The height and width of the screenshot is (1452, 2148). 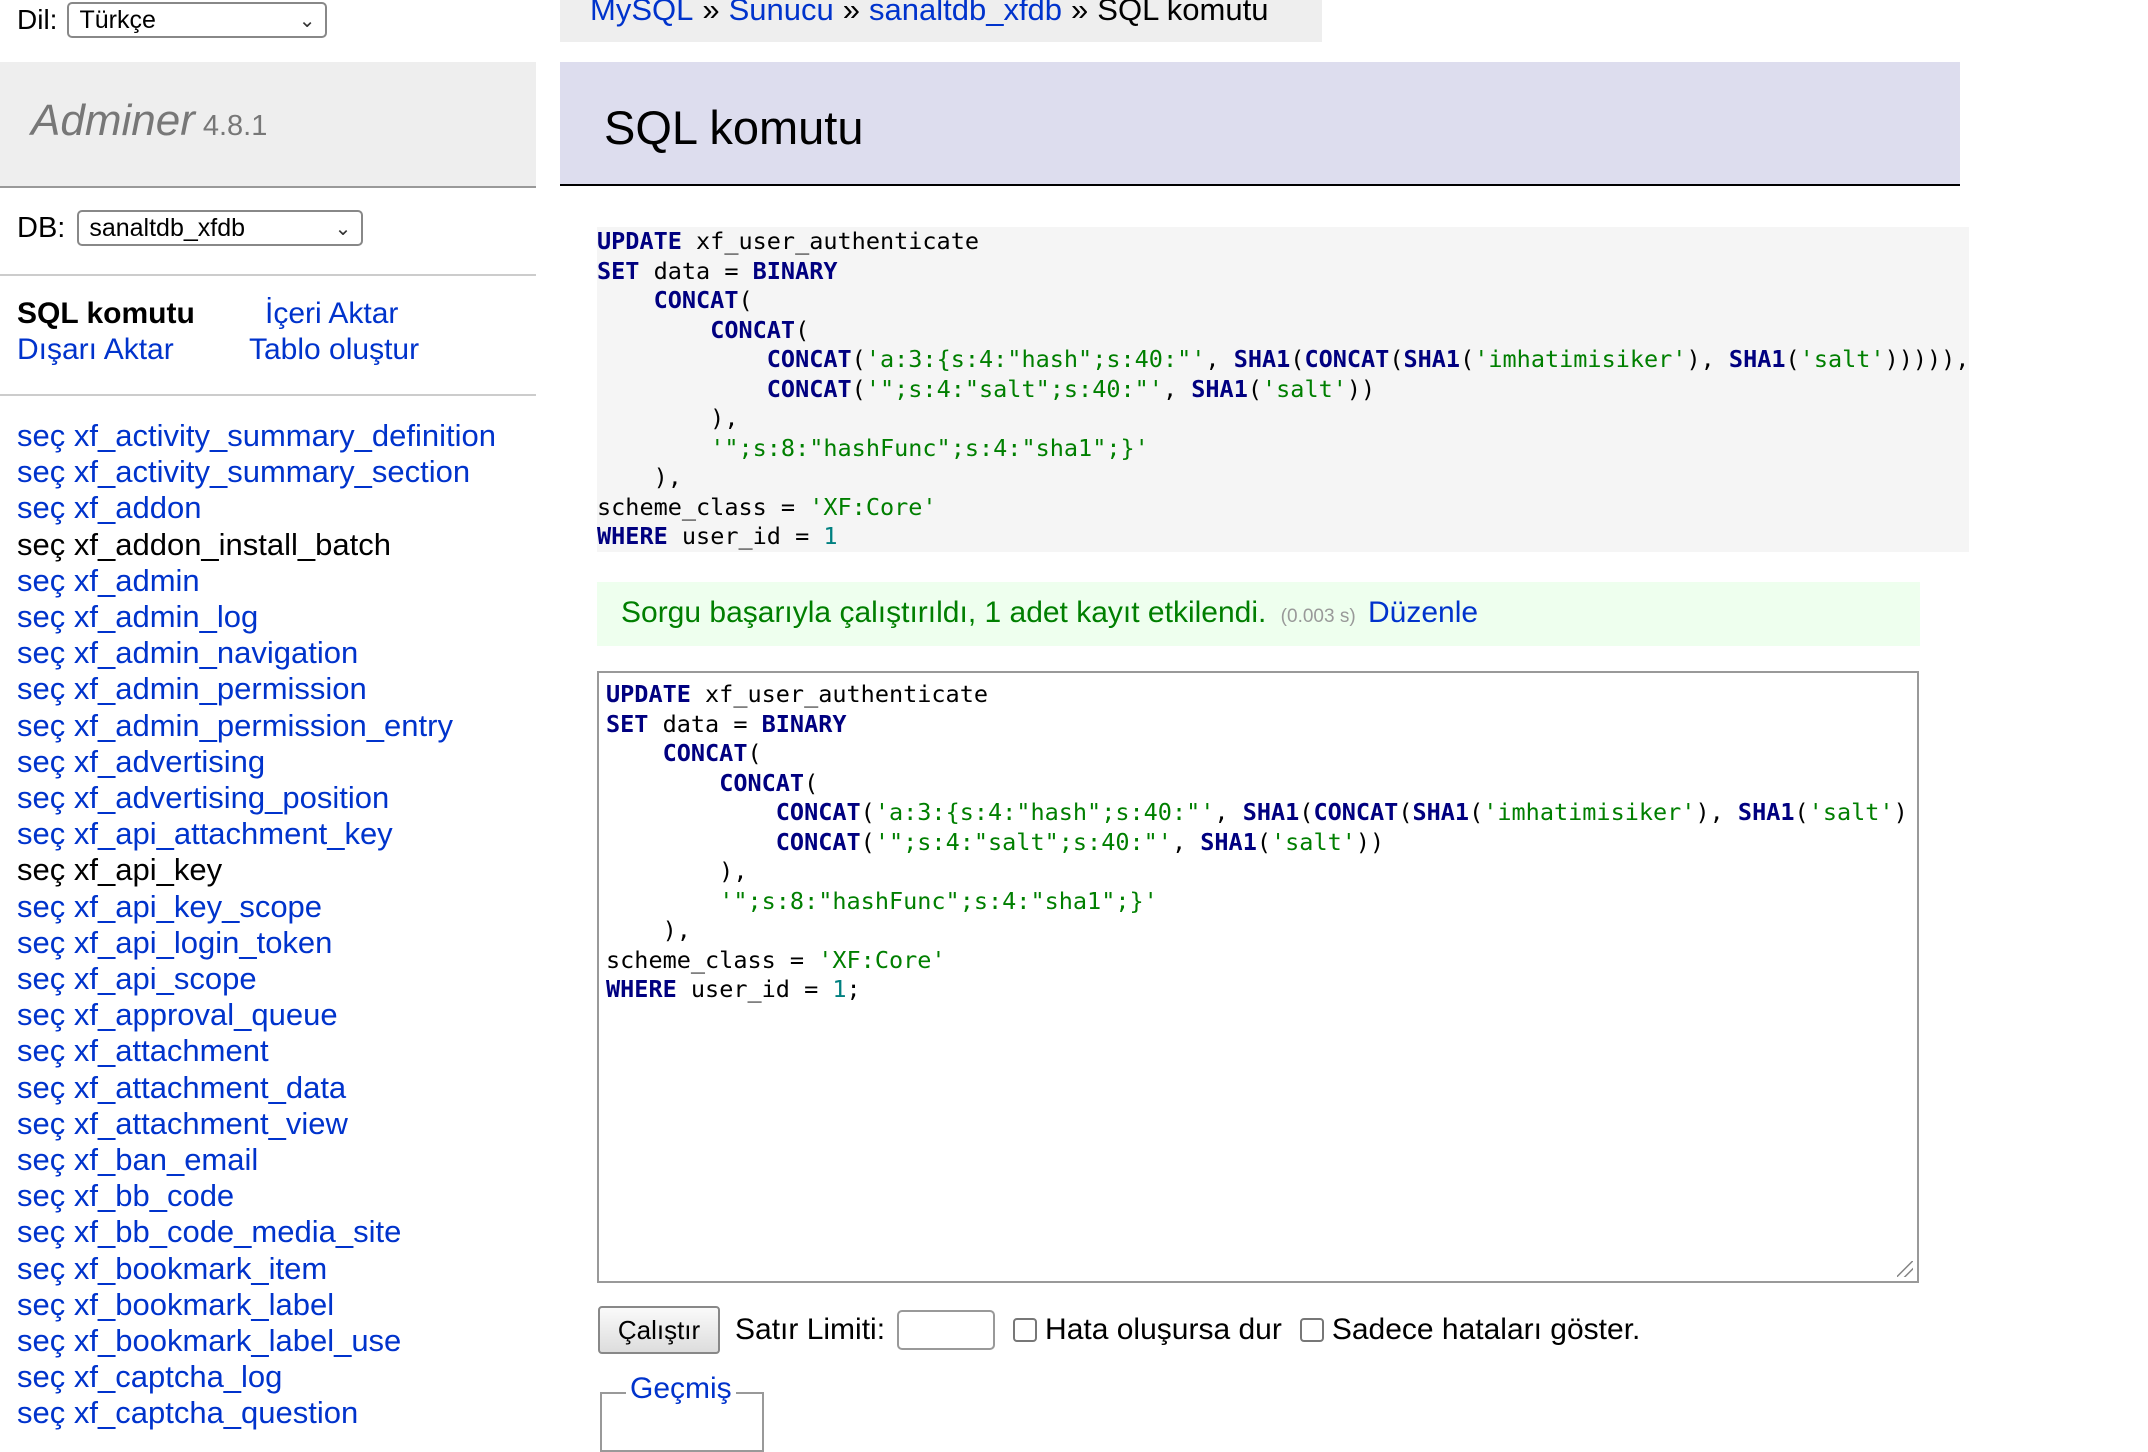 I want to click on table-name-link: xf_approval_queue, so click(x=206, y=1014).